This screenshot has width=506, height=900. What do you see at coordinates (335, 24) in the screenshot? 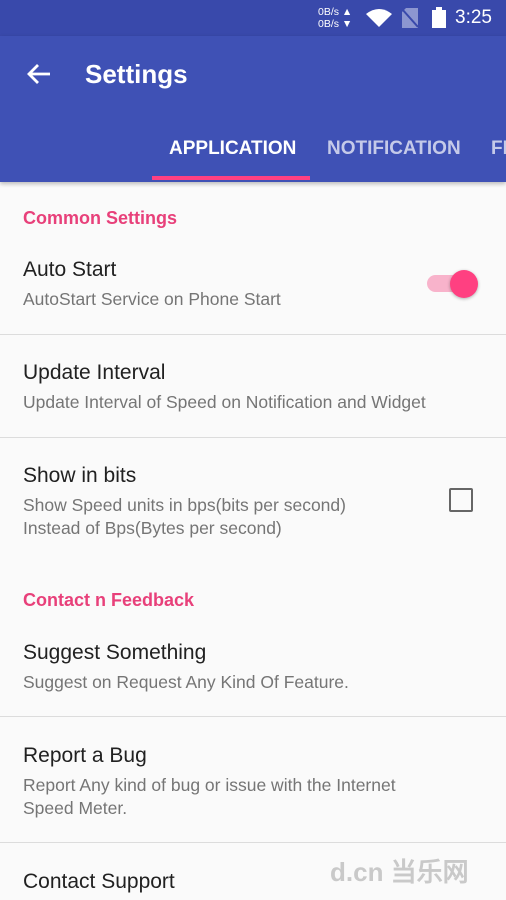
I see `download-speed: 0B/s ▼` at bounding box center [335, 24].